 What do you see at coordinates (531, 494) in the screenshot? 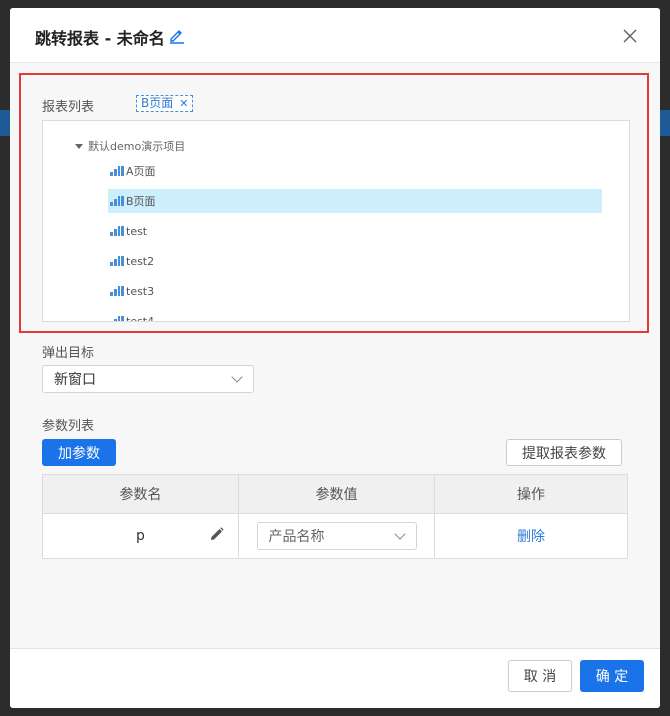
I see `column-header: 操作` at bounding box center [531, 494].